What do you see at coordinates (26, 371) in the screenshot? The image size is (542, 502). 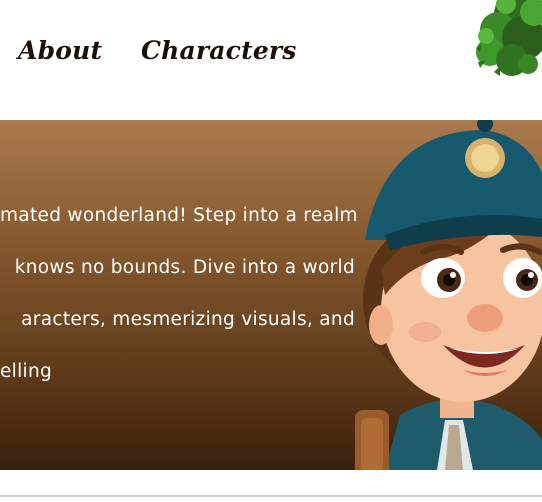 I see `hero-text-line-4: elling` at bounding box center [26, 371].